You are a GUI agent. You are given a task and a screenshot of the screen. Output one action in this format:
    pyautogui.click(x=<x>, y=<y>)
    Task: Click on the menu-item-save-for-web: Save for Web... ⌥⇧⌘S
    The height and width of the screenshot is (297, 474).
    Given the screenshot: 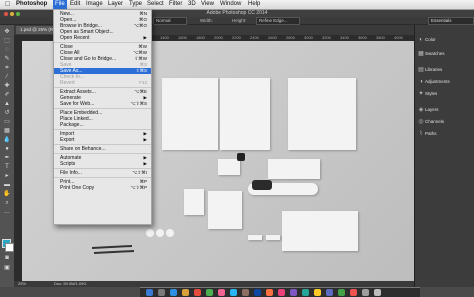 What is the action you would take?
    pyautogui.click(x=102, y=104)
    